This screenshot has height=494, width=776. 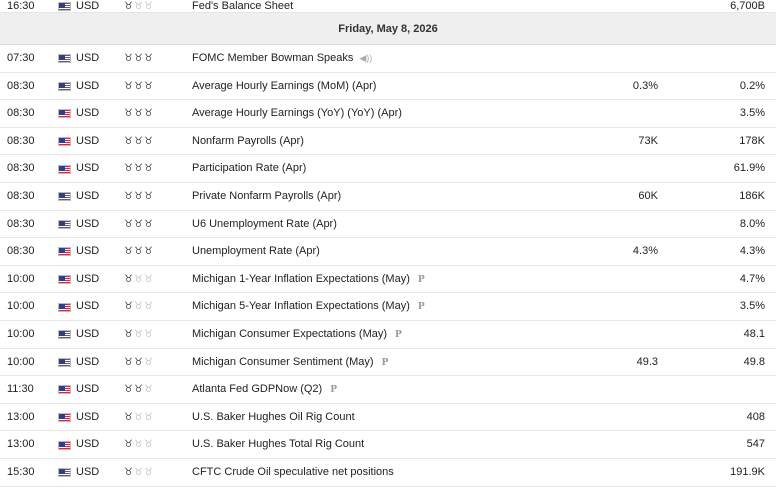 I want to click on event-name-cell: Michigan Consumer Sentiment (May) P, so click(x=290, y=363).